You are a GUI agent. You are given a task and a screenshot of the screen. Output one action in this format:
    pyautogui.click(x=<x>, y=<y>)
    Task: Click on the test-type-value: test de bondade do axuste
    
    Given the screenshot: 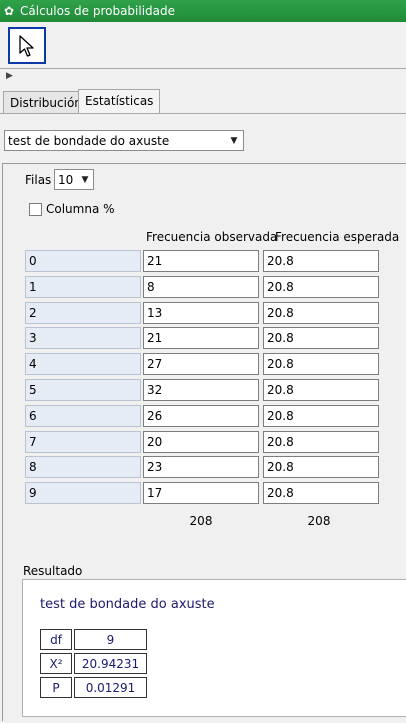 What is the action you would take?
    pyautogui.click(x=89, y=141)
    